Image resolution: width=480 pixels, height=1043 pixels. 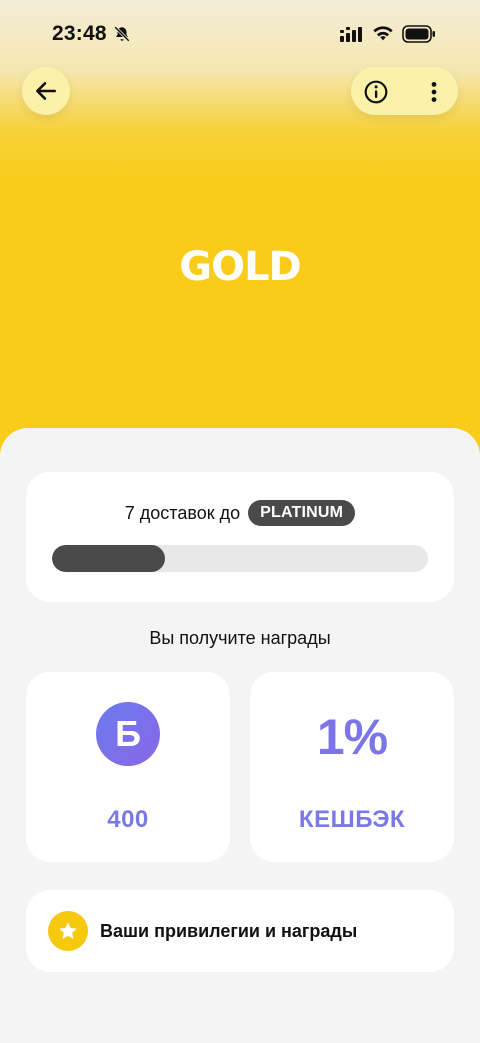 I want to click on cashback-label: КЕШБЭК, so click(x=352, y=819).